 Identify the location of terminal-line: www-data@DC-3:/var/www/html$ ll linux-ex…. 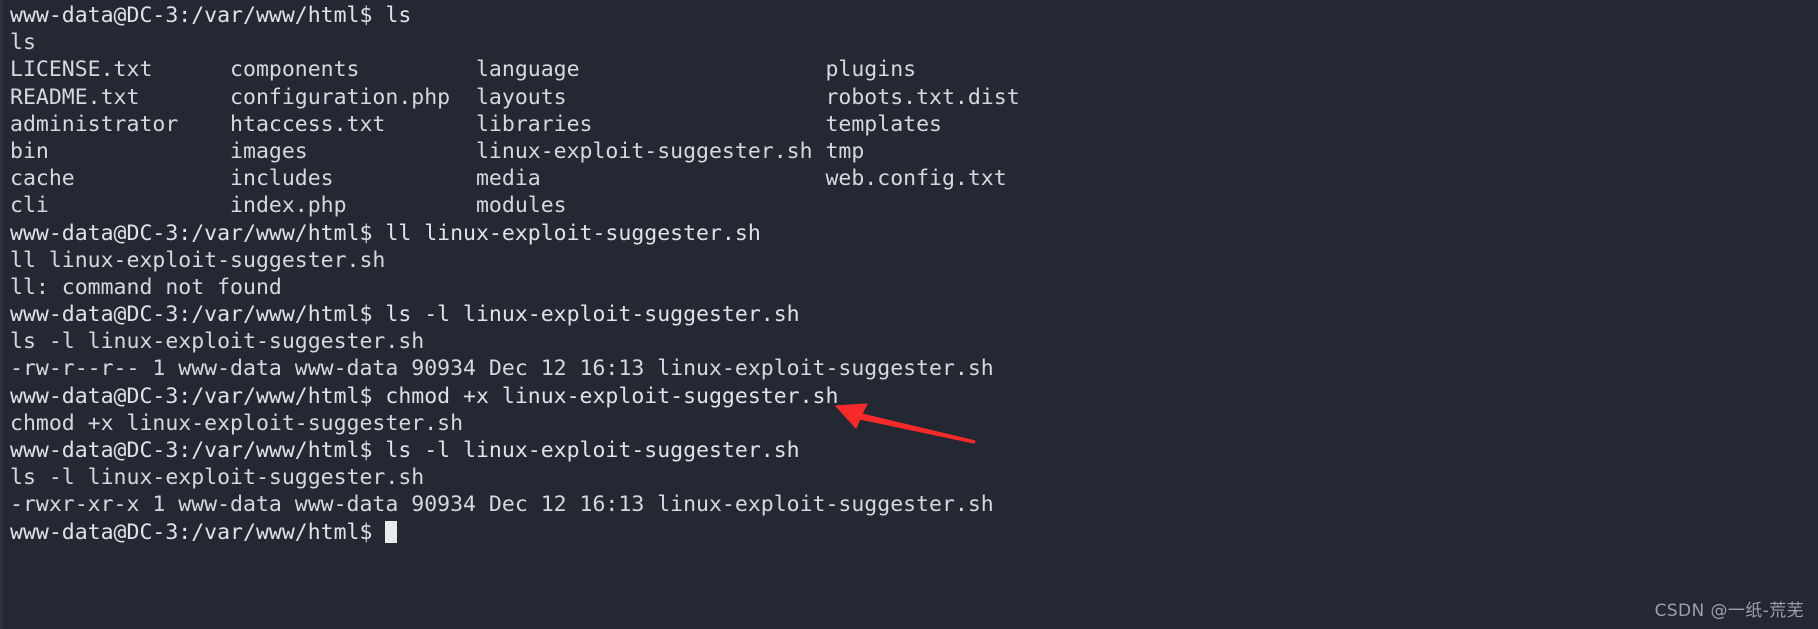
(385, 233).